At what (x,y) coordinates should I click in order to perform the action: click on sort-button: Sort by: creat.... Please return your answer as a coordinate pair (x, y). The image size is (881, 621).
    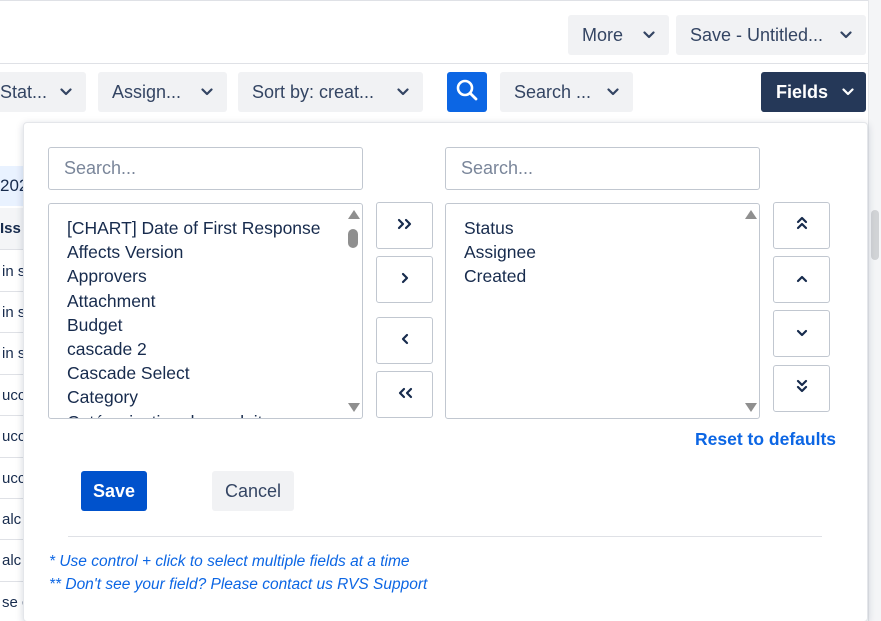
    Looking at the image, I should click on (330, 92).